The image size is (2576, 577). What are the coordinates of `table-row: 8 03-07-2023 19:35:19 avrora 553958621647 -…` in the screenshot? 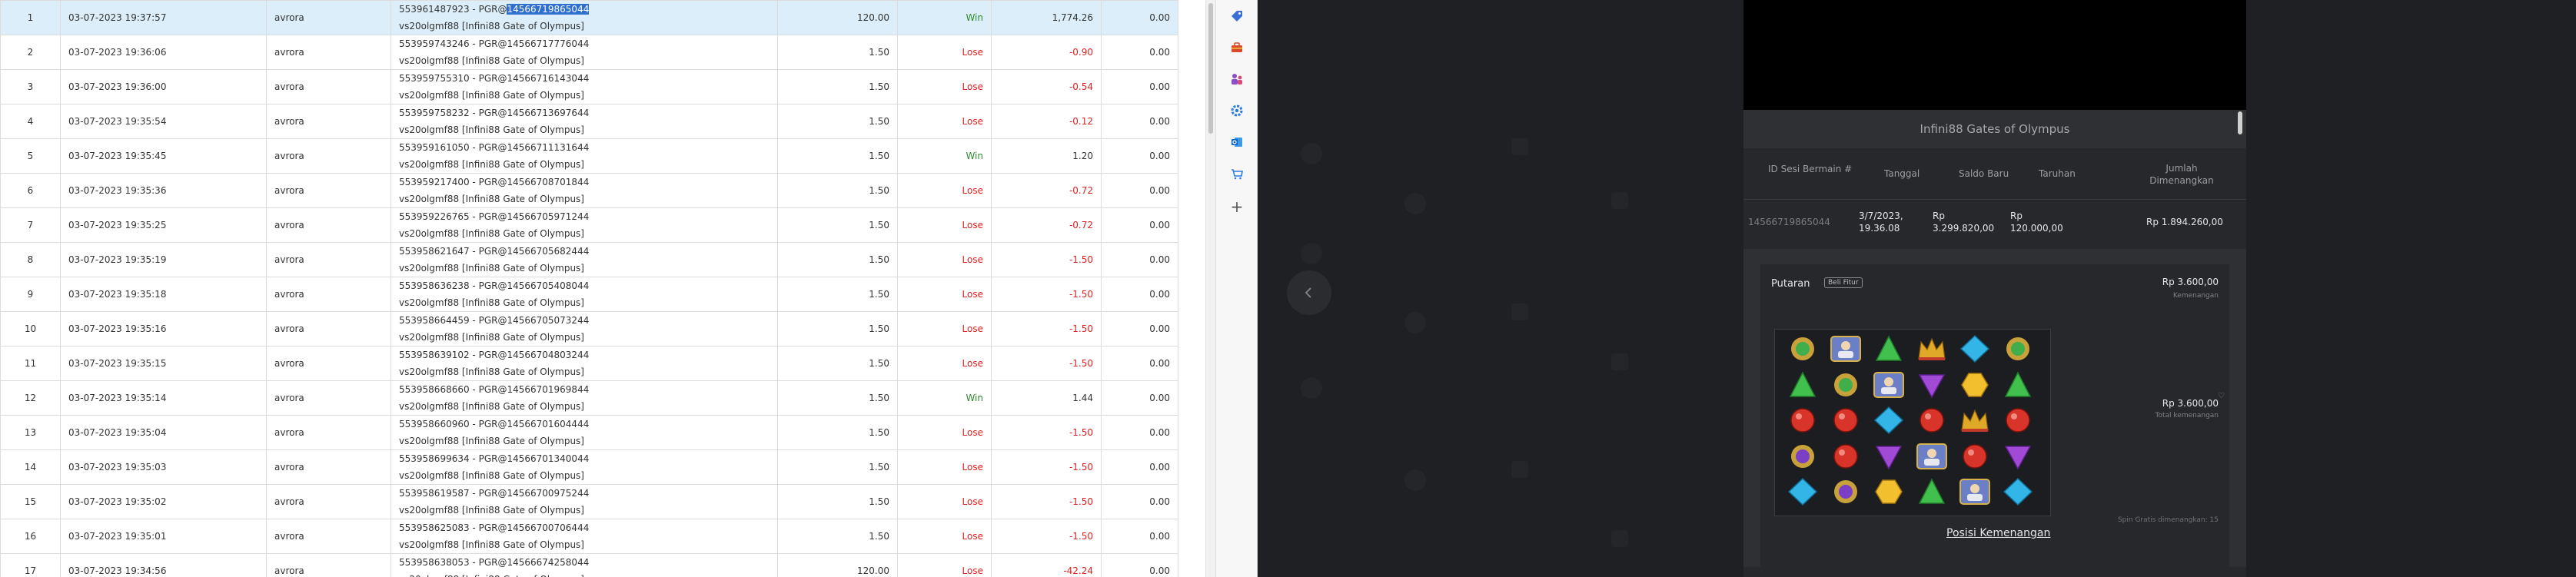 It's located at (589, 259).